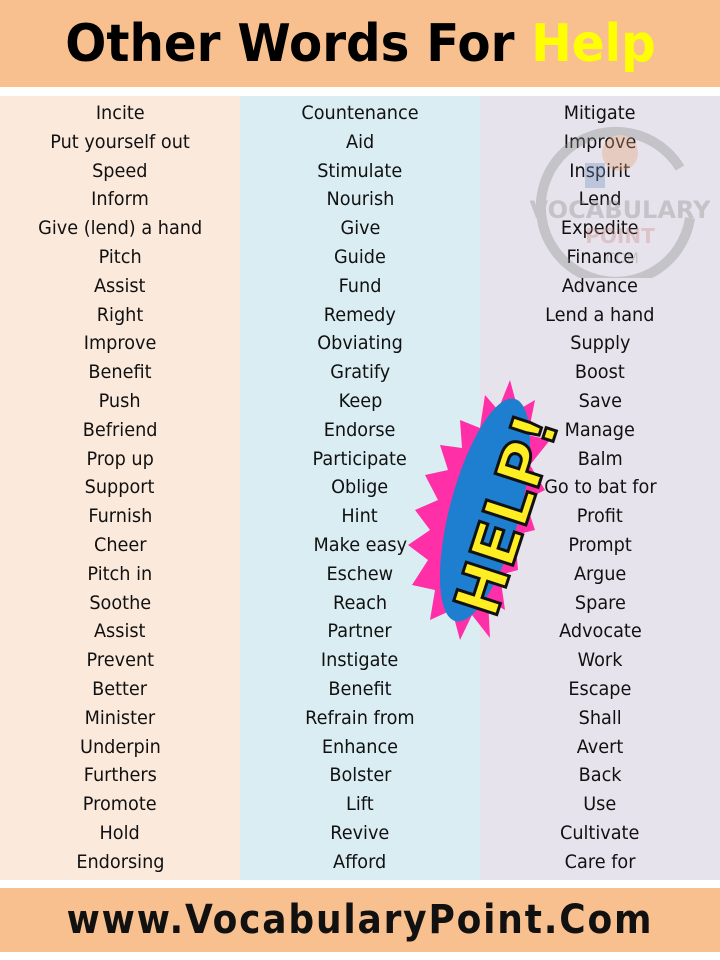  What do you see at coordinates (120, 458) in the screenshot?
I see `word-item: Prop up` at bounding box center [120, 458].